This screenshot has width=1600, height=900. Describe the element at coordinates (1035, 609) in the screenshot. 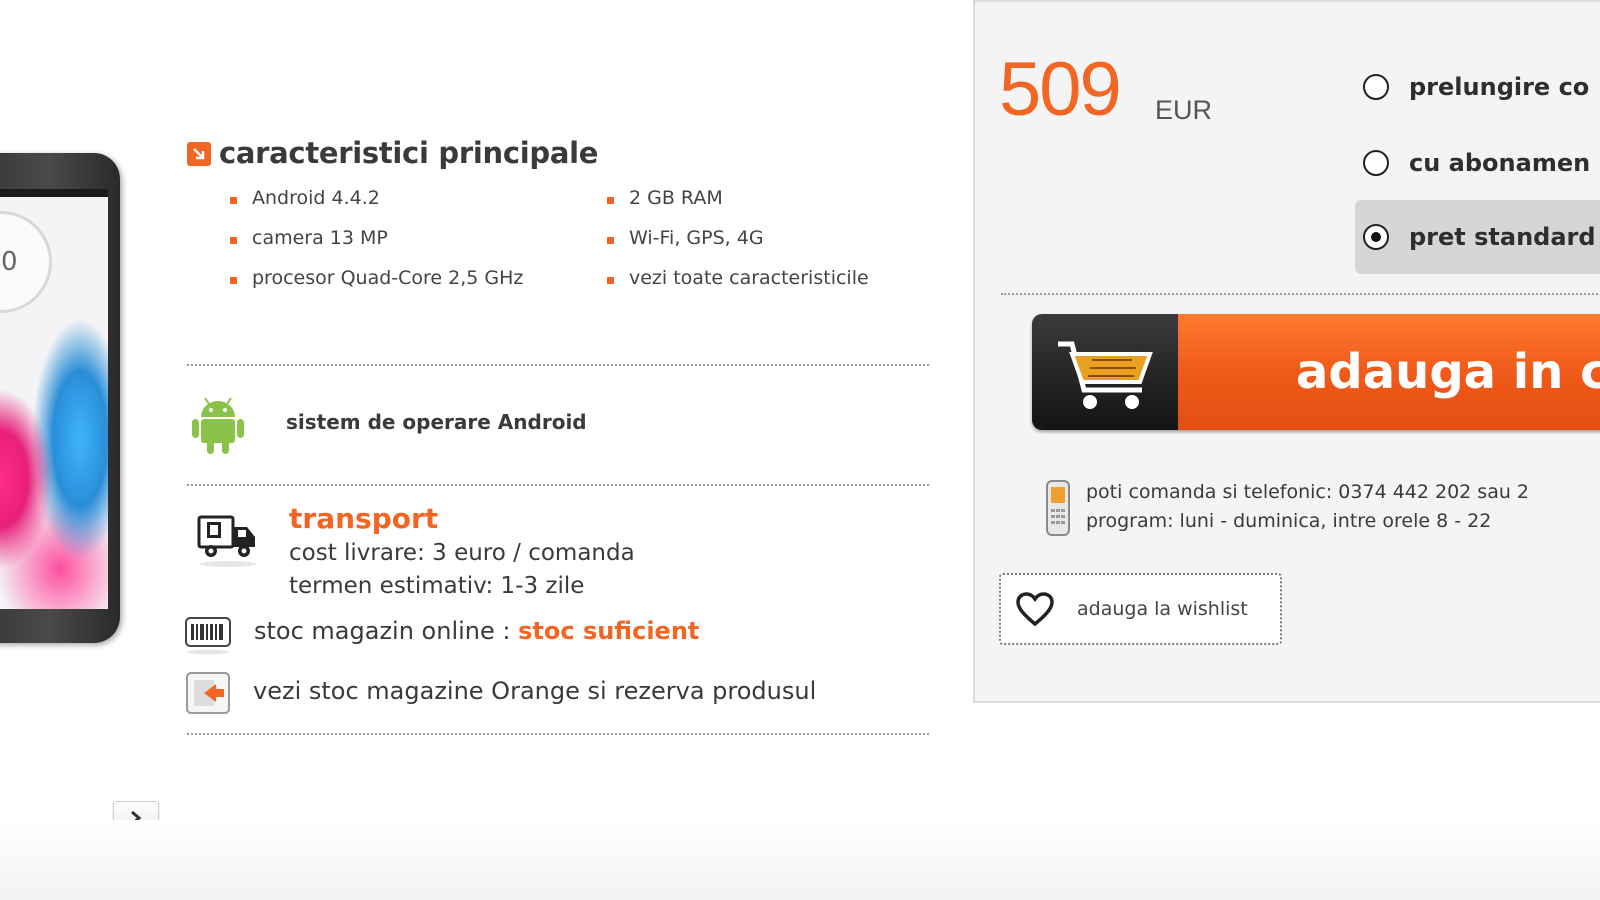

I see `heart-icon` at that location.